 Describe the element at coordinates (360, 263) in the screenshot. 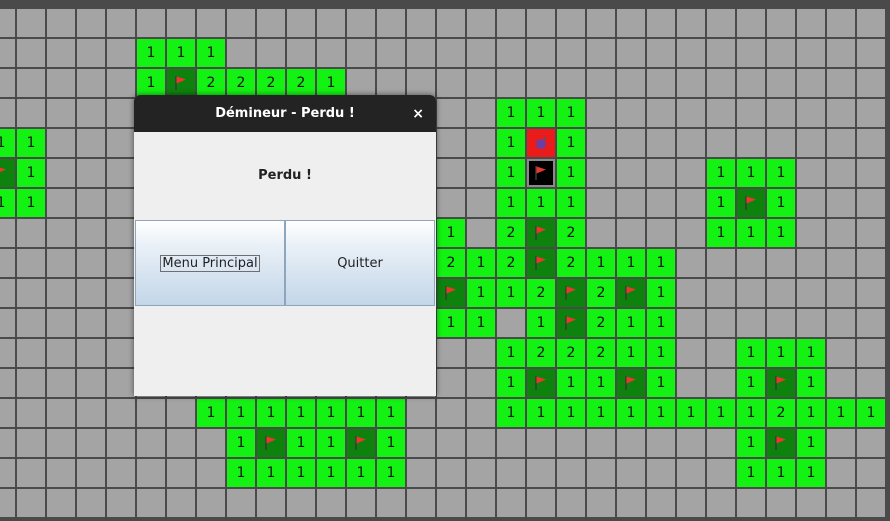

I see `quit-button: Quitter` at that location.